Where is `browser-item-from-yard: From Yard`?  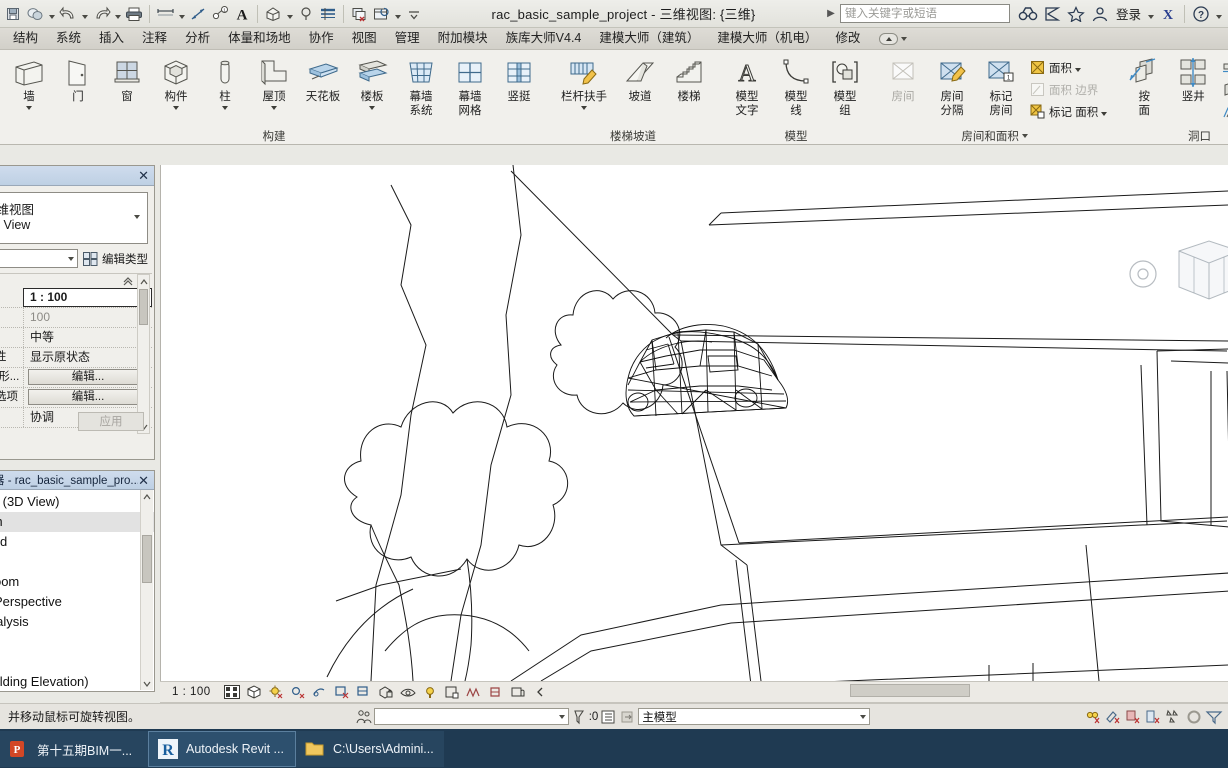 browser-item-from-yard: From Yard is located at coordinates (77, 542).